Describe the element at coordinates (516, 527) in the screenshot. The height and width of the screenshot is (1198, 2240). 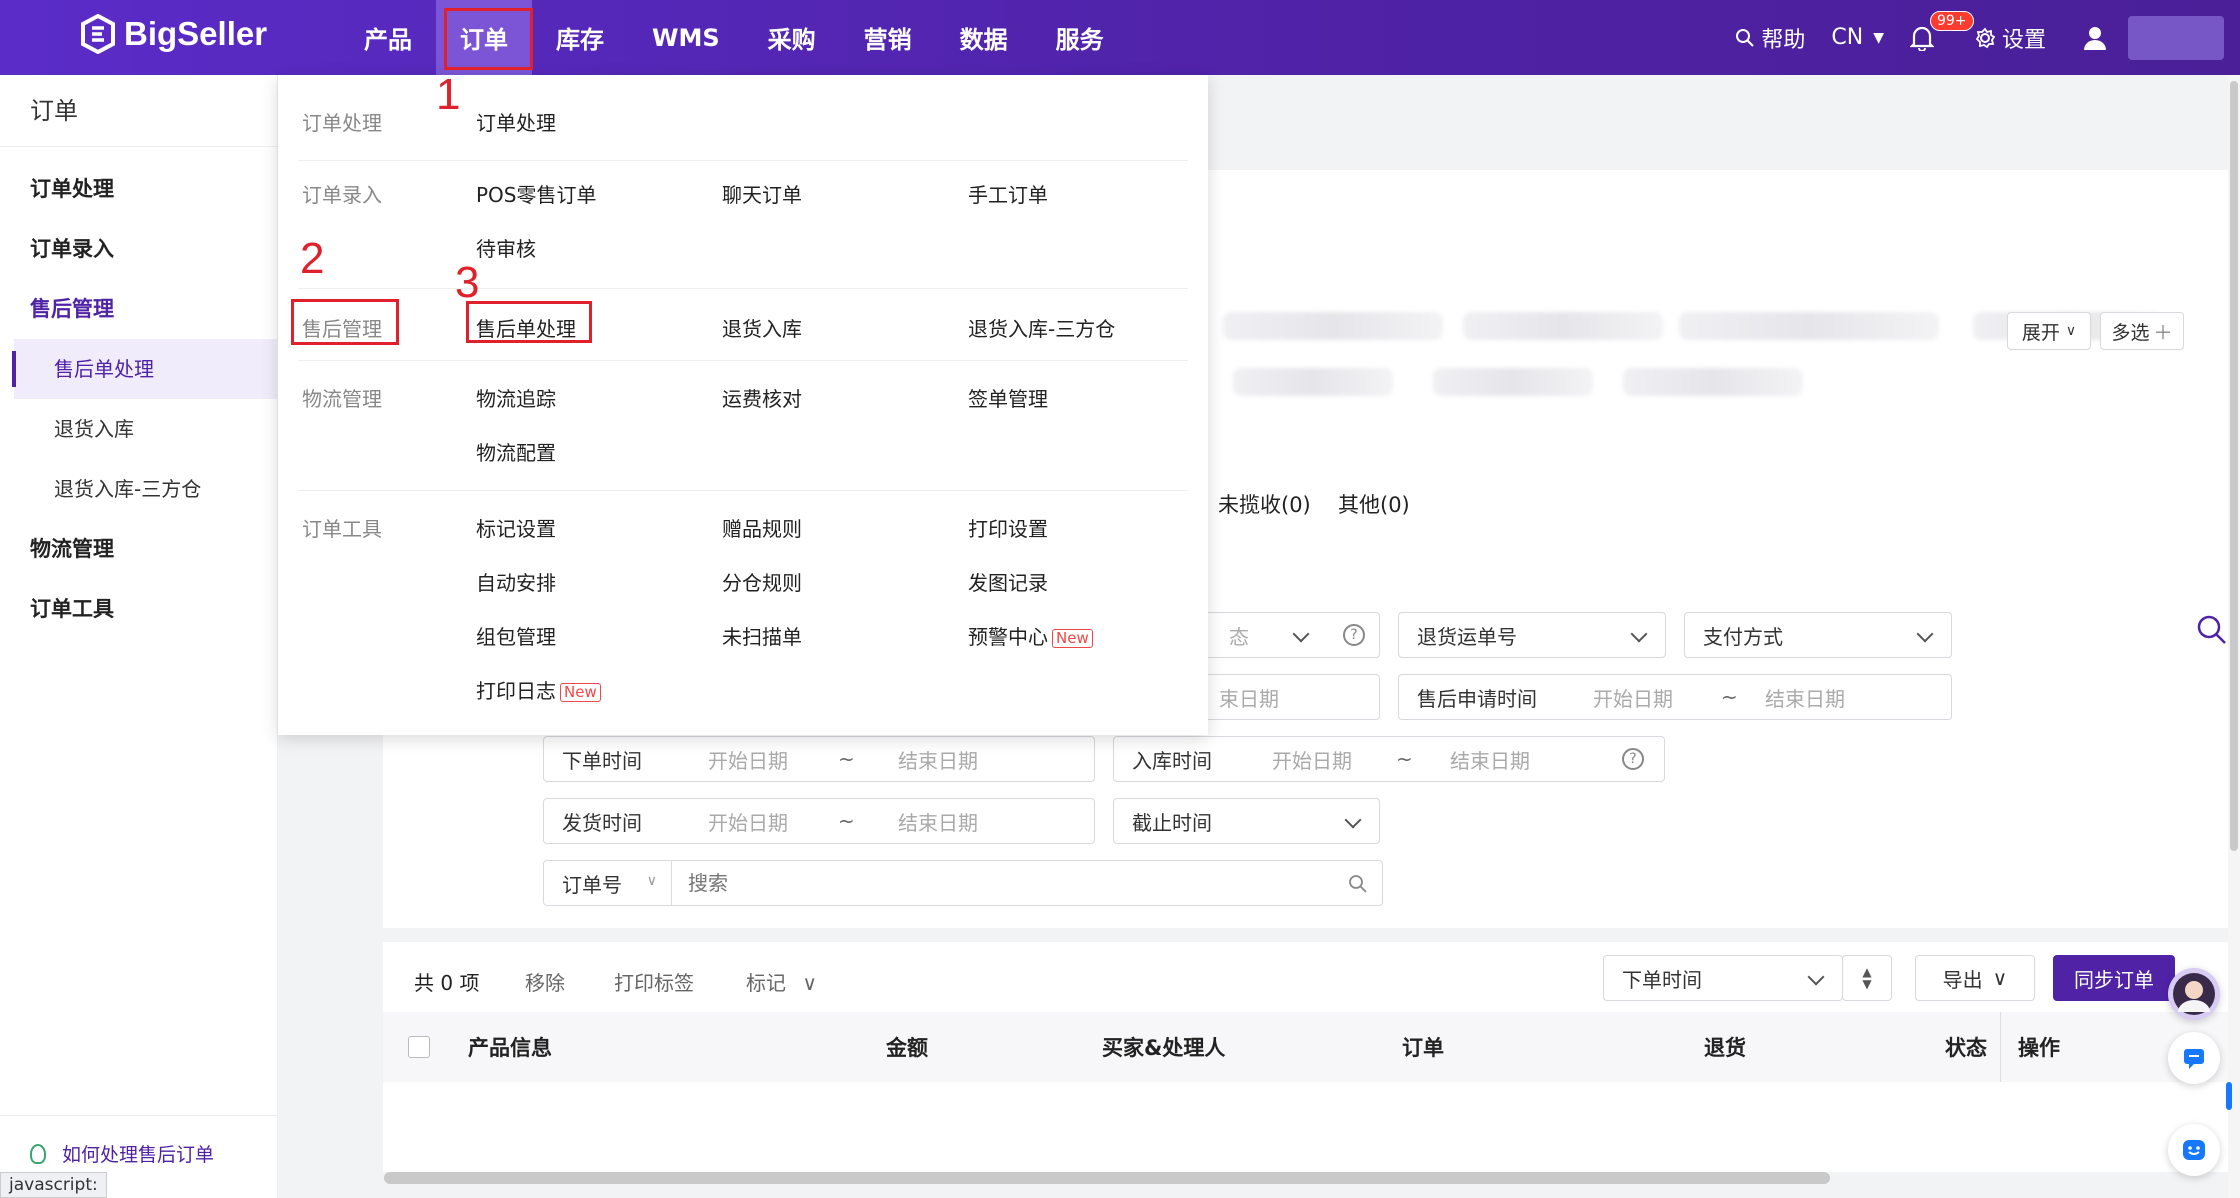
I see `menu-link-mark-settings: 标记设置` at that location.